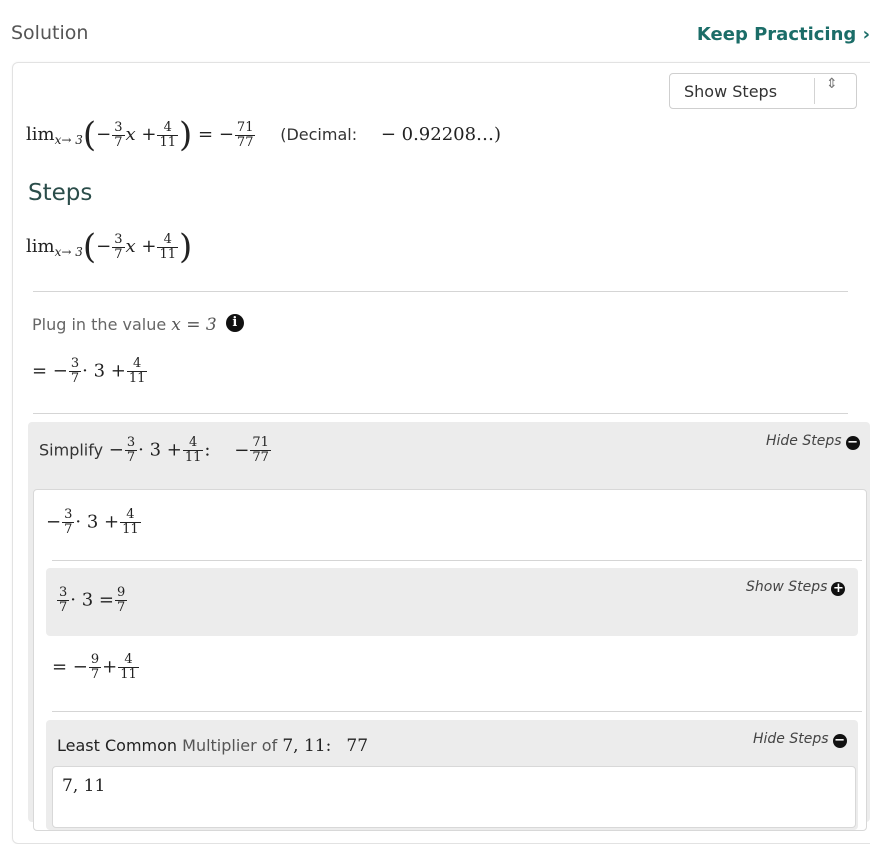 Image resolution: width=870 pixels, height=844 pixels. I want to click on plus-sign: +, so click(110, 667).